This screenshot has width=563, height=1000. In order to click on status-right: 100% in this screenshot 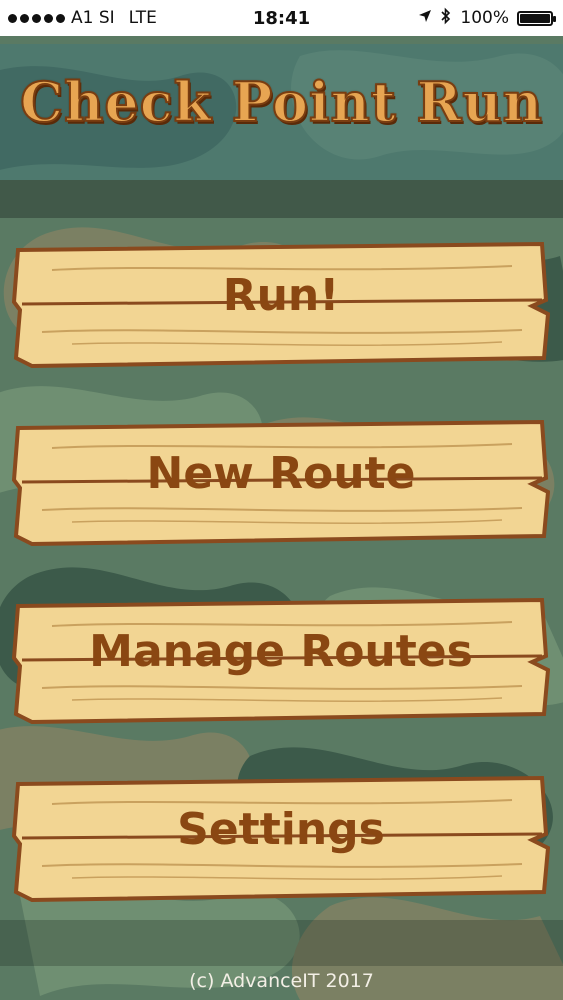, I will do `click(487, 18)`.